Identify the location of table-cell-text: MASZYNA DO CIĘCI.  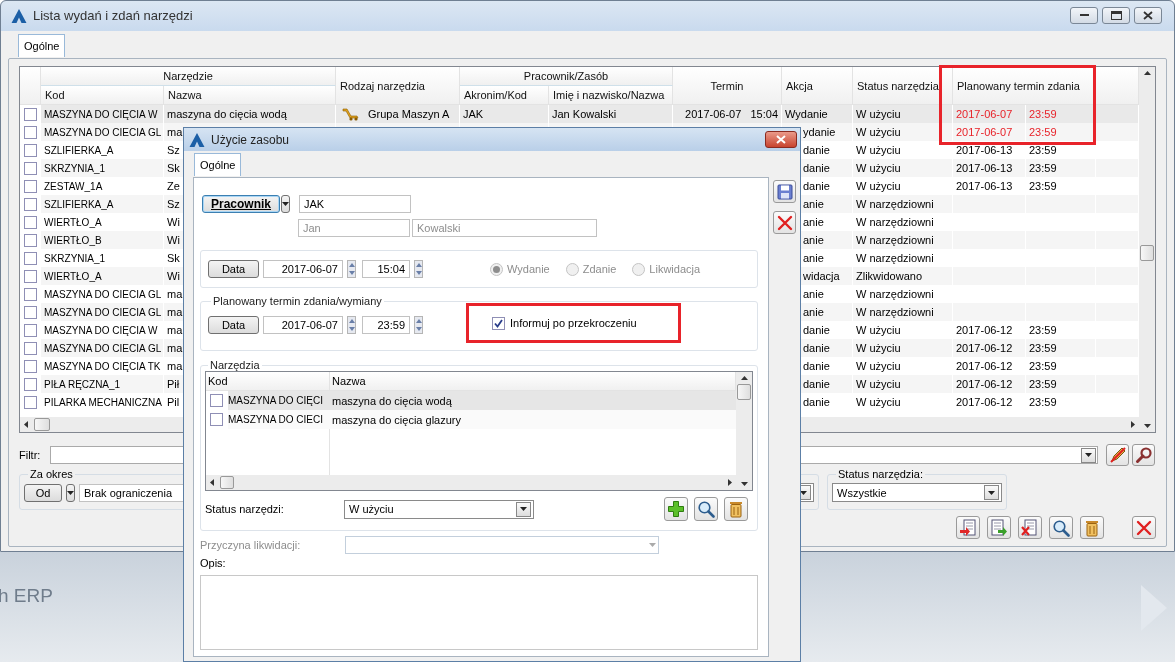
(276, 401).